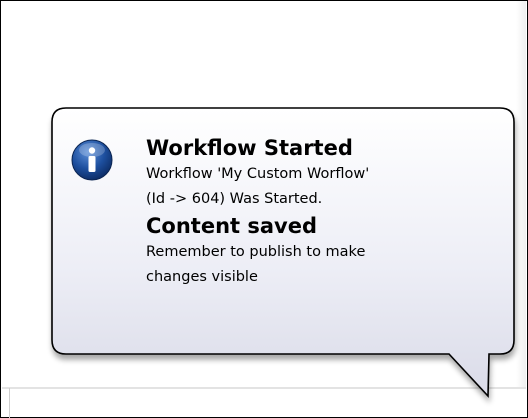 The height and width of the screenshot is (418, 528). What do you see at coordinates (9, 403) in the screenshot?
I see `status-area-separator` at bounding box center [9, 403].